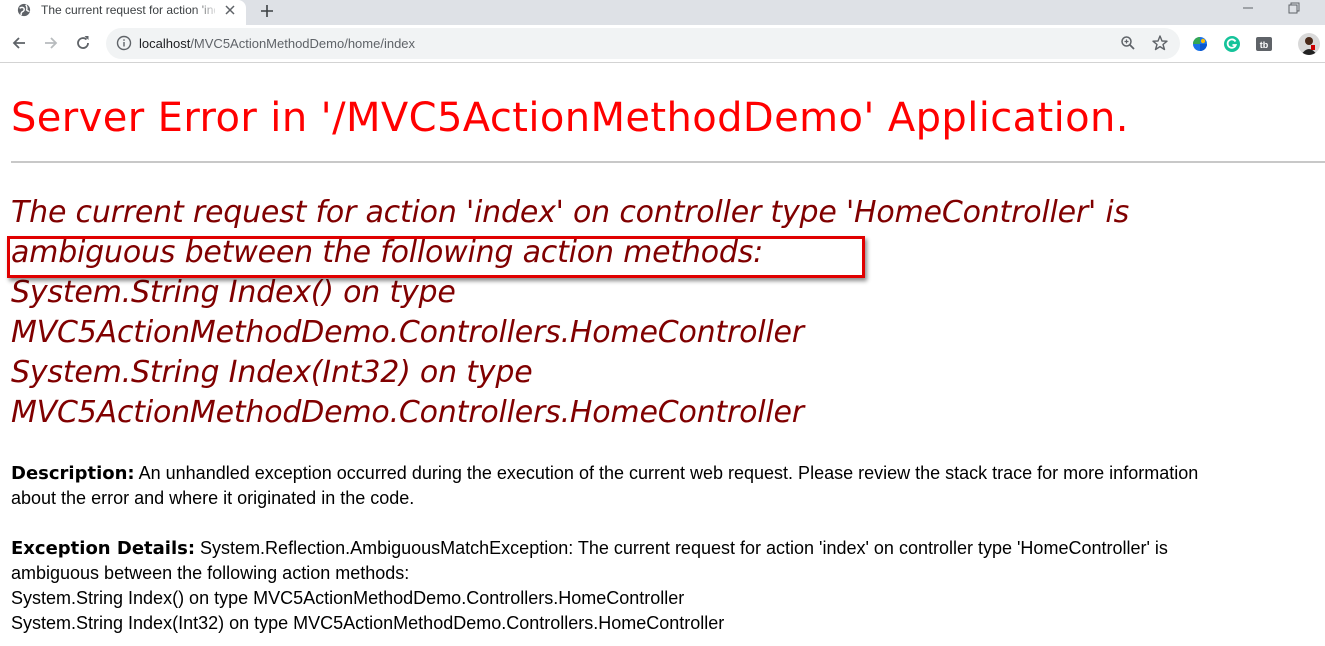 The image size is (1325, 646). I want to click on tb-extension-icon: tb, so click(1264, 44).